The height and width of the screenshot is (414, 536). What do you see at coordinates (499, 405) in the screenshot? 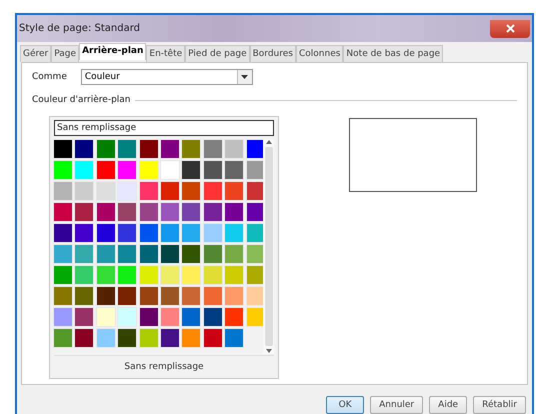
I see `dialog-button: Rétablir` at bounding box center [499, 405].